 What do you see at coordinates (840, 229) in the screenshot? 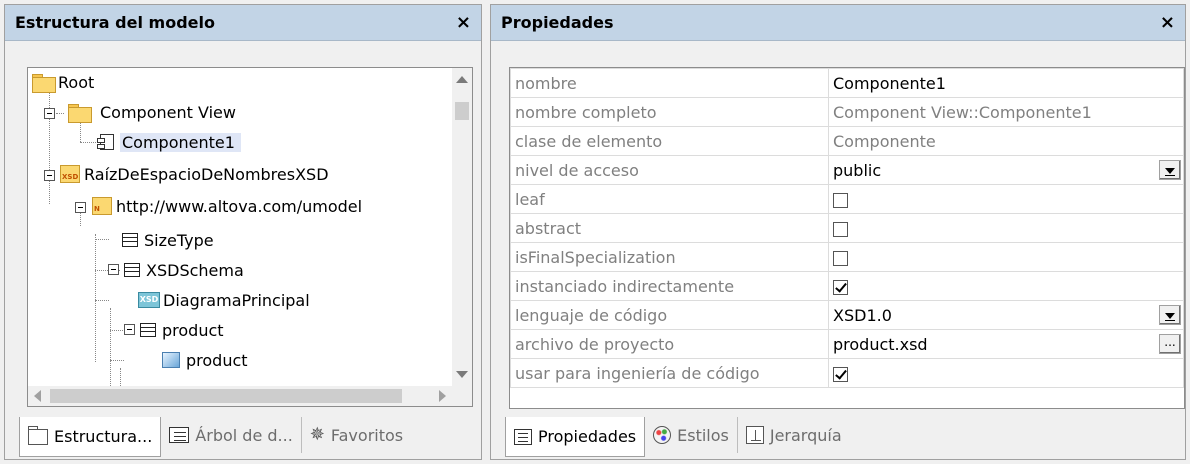
I see `abstract-checkbox` at bounding box center [840, 229].